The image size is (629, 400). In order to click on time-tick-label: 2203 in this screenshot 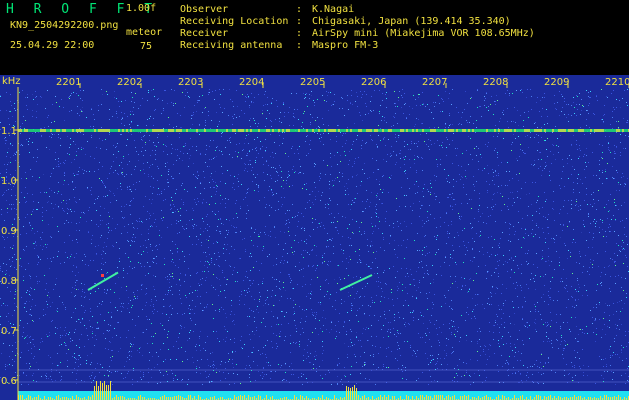, I will do `click(190, 82)`.